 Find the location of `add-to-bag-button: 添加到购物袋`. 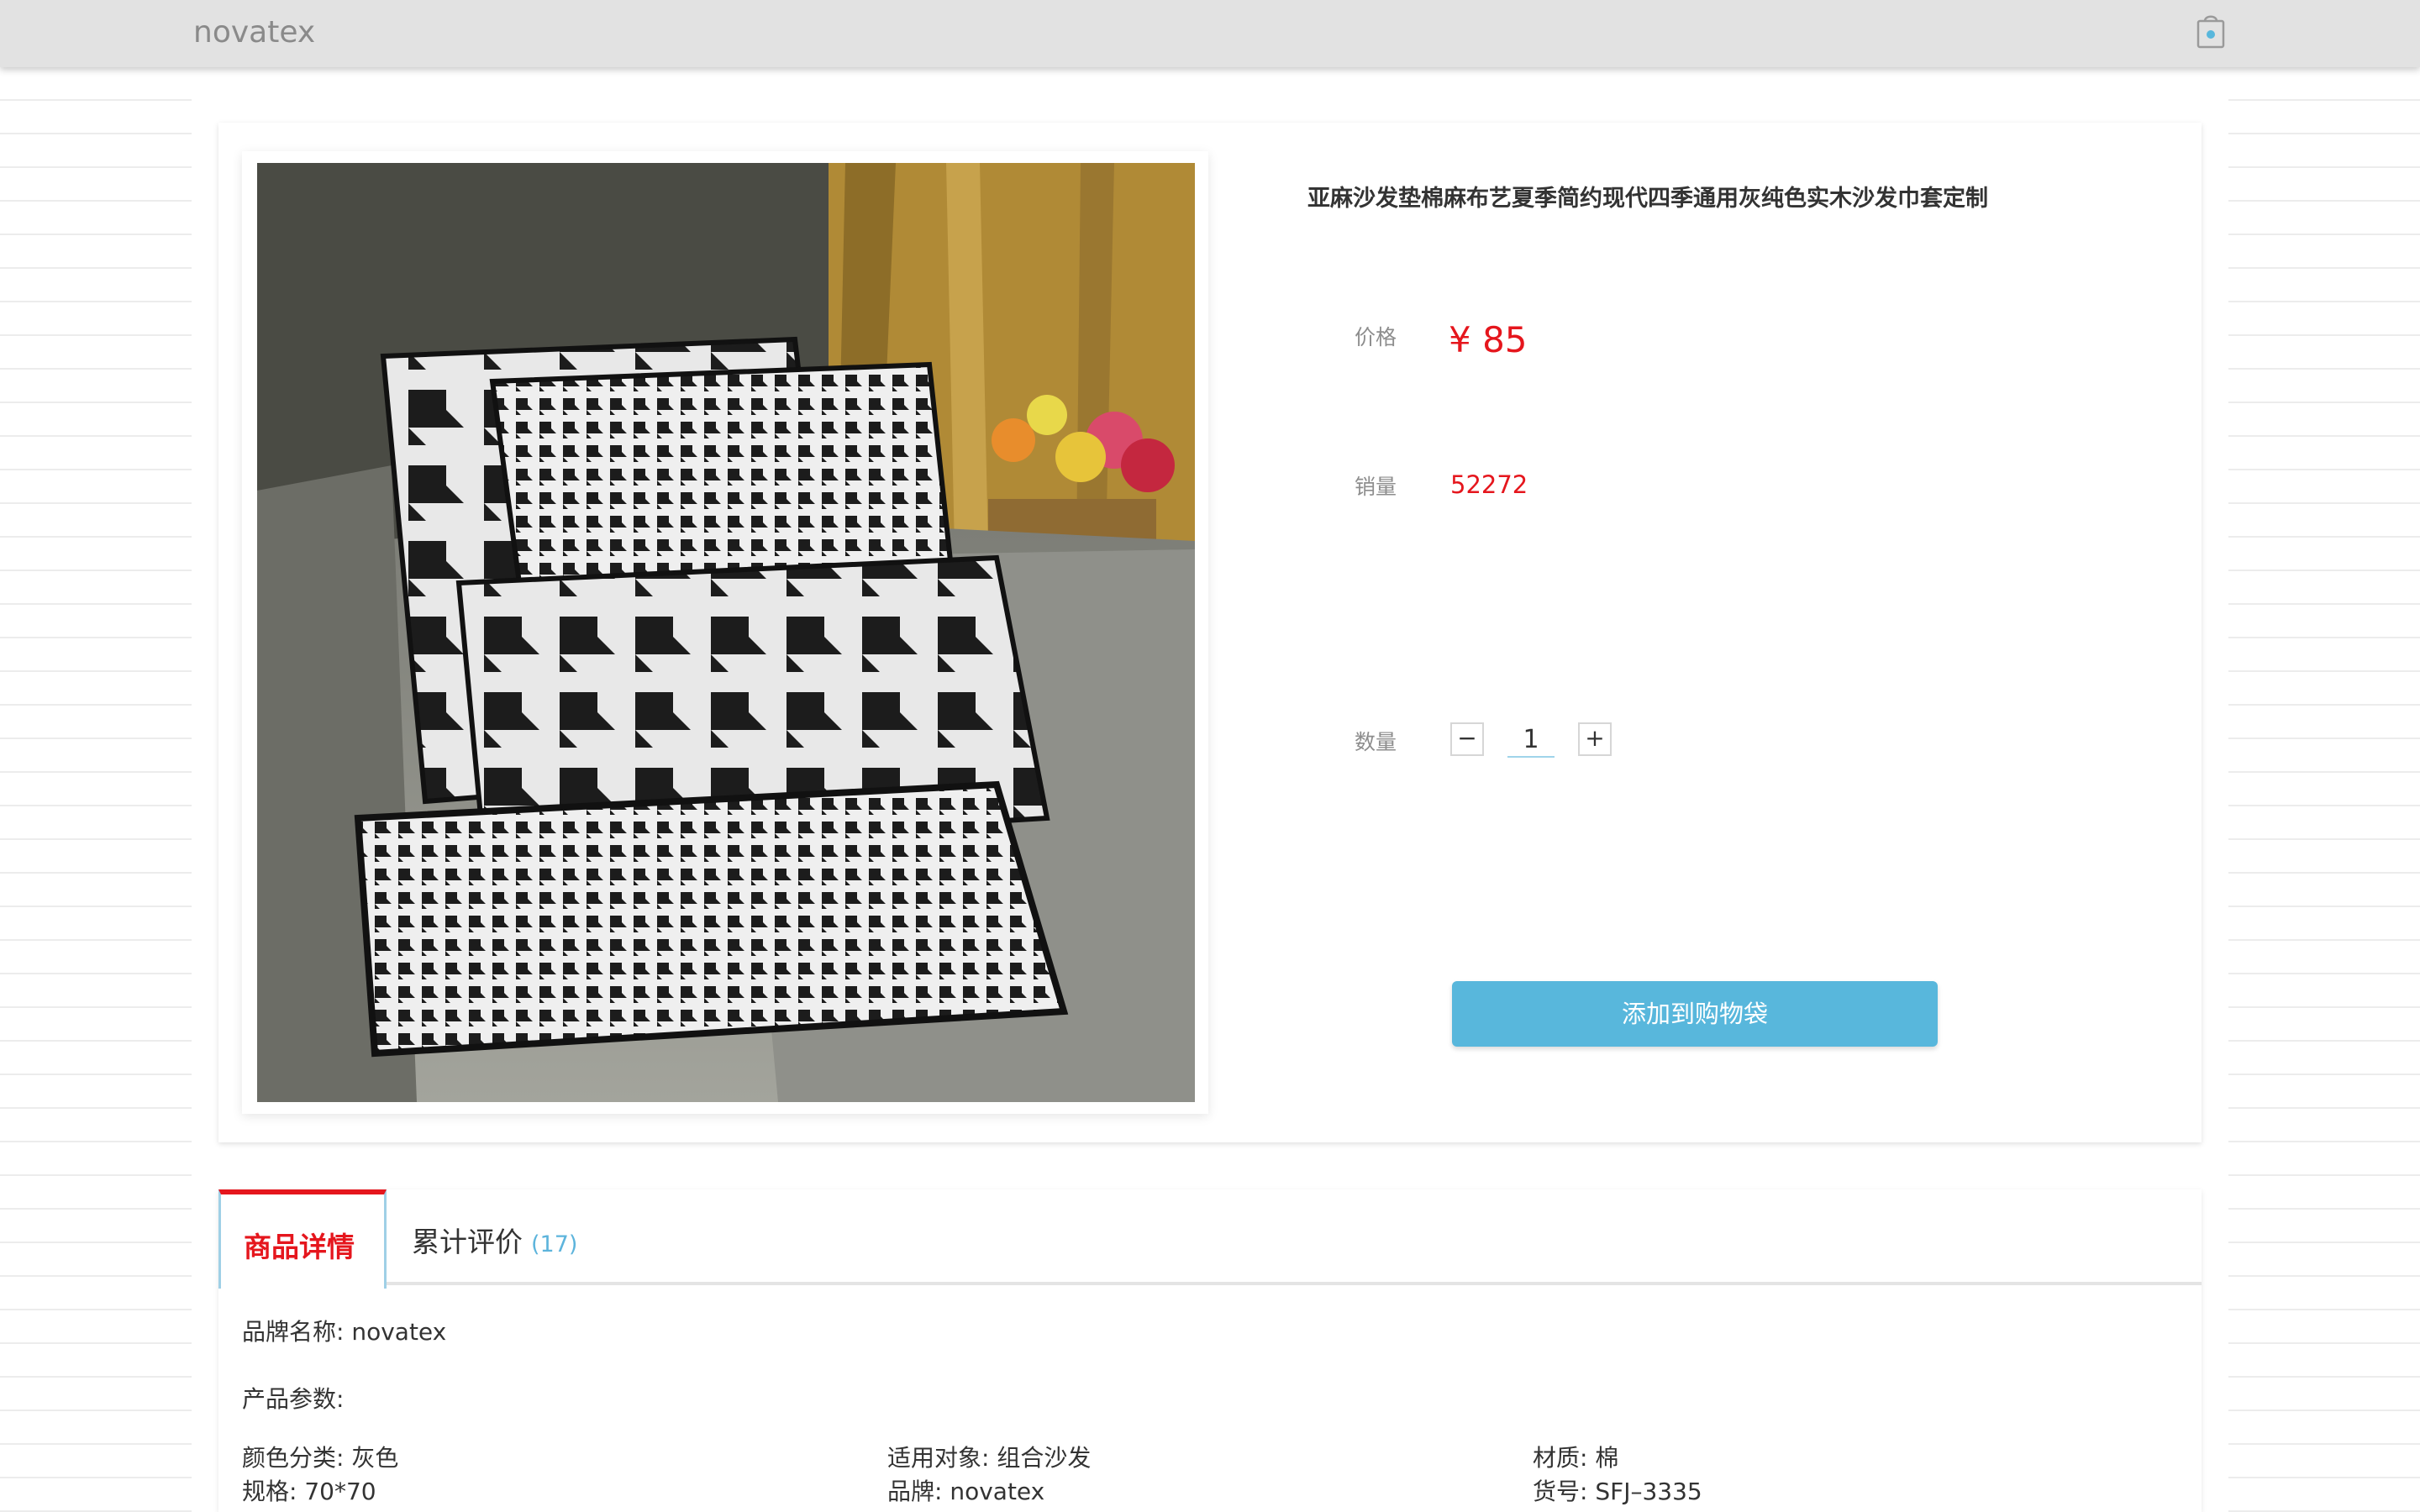

add-to-bag-button: 添加到购物袋 is located at coordinates (1695, 1014).